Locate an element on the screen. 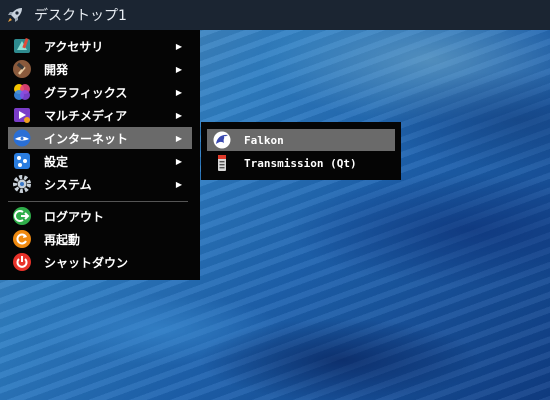 The width and height of the screenshot is (550, 400). rocket-icon is located at coordinates (15, 15).